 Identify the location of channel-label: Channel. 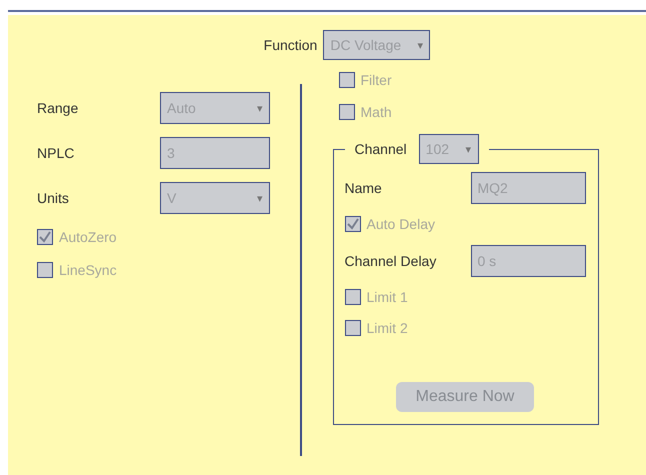
(380, 149).